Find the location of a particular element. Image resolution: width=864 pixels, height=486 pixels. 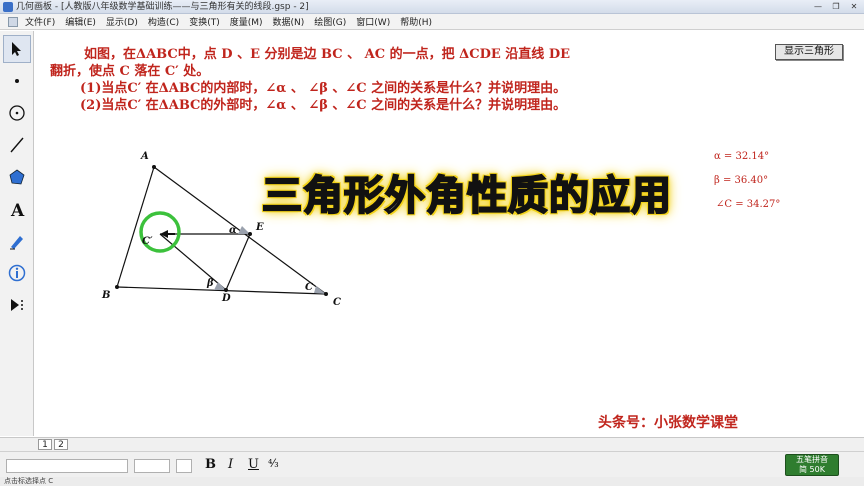

ime-indicator: 五笔拼音 简 50K is located at coordinates (812, 465).